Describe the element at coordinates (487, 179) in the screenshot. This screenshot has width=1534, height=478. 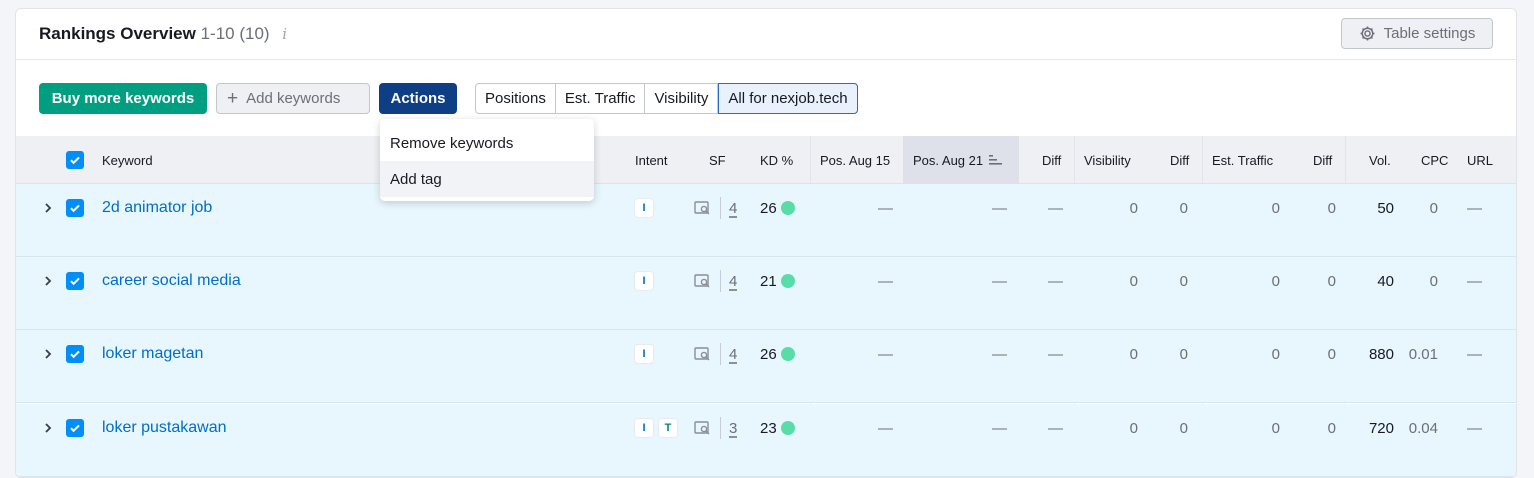
I see `menu-item-add-tag: Add tag` at that location.